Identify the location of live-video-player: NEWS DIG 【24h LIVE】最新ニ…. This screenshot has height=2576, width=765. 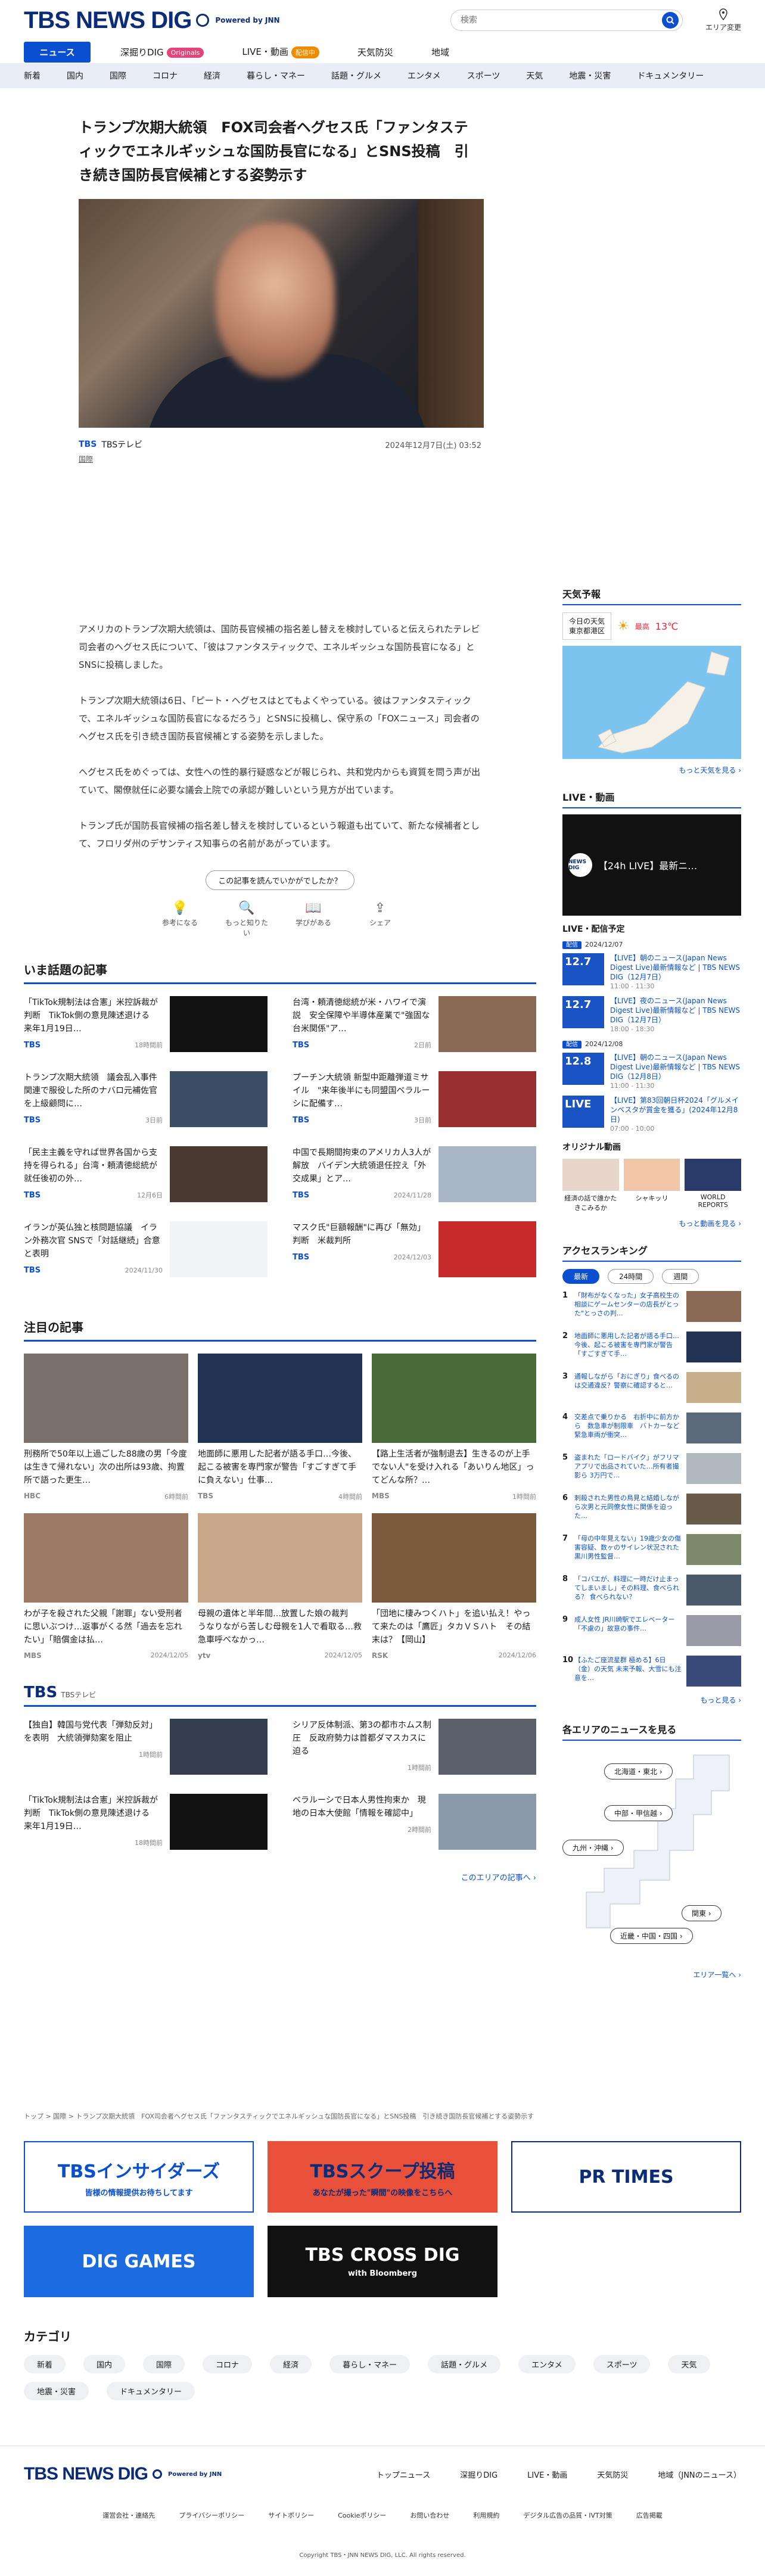
(651, 865).